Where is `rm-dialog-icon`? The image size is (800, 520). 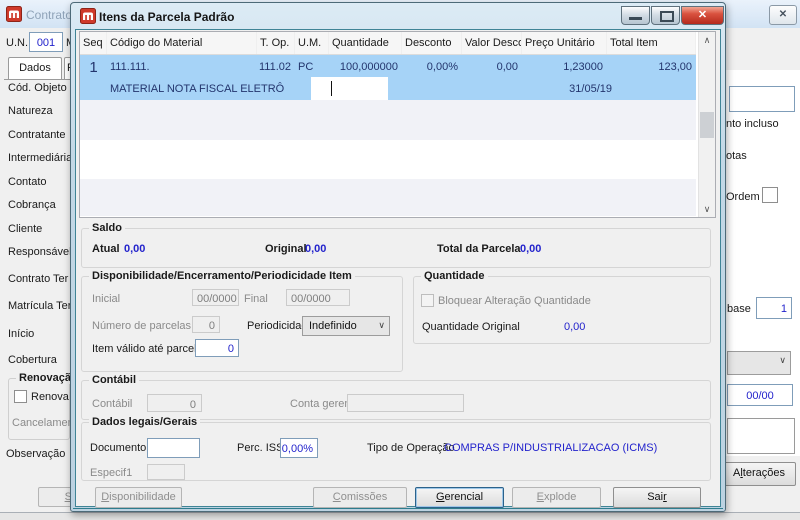
rm-dialog-icon is located at coordinates (88, 16).